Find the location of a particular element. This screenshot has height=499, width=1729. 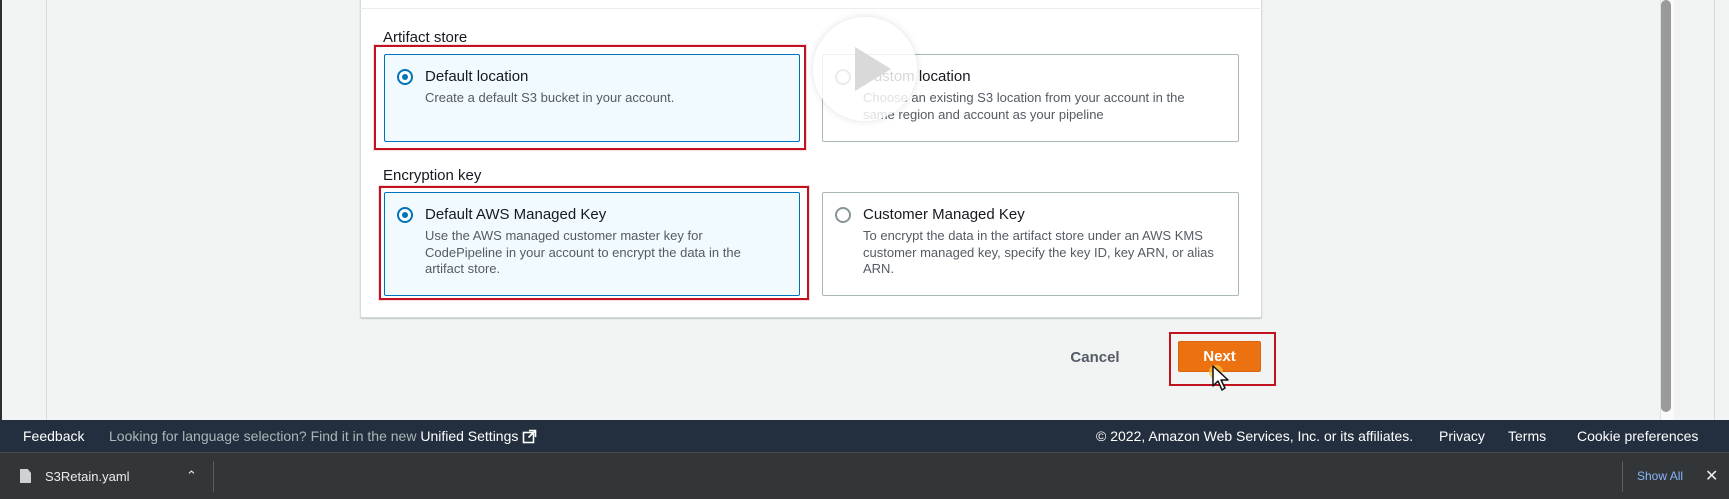

pointer-cursor-icon is located at coordinates (1225, 382).